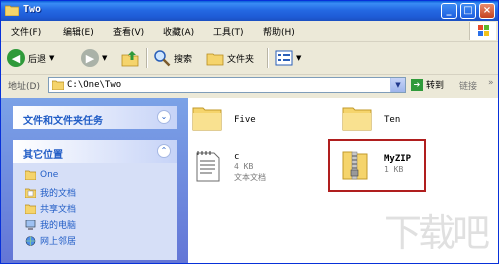 Image resolution: width=499 pixels, height=264 pixels. I want to click on menu-tools: 工具(T), so click(228, 31).